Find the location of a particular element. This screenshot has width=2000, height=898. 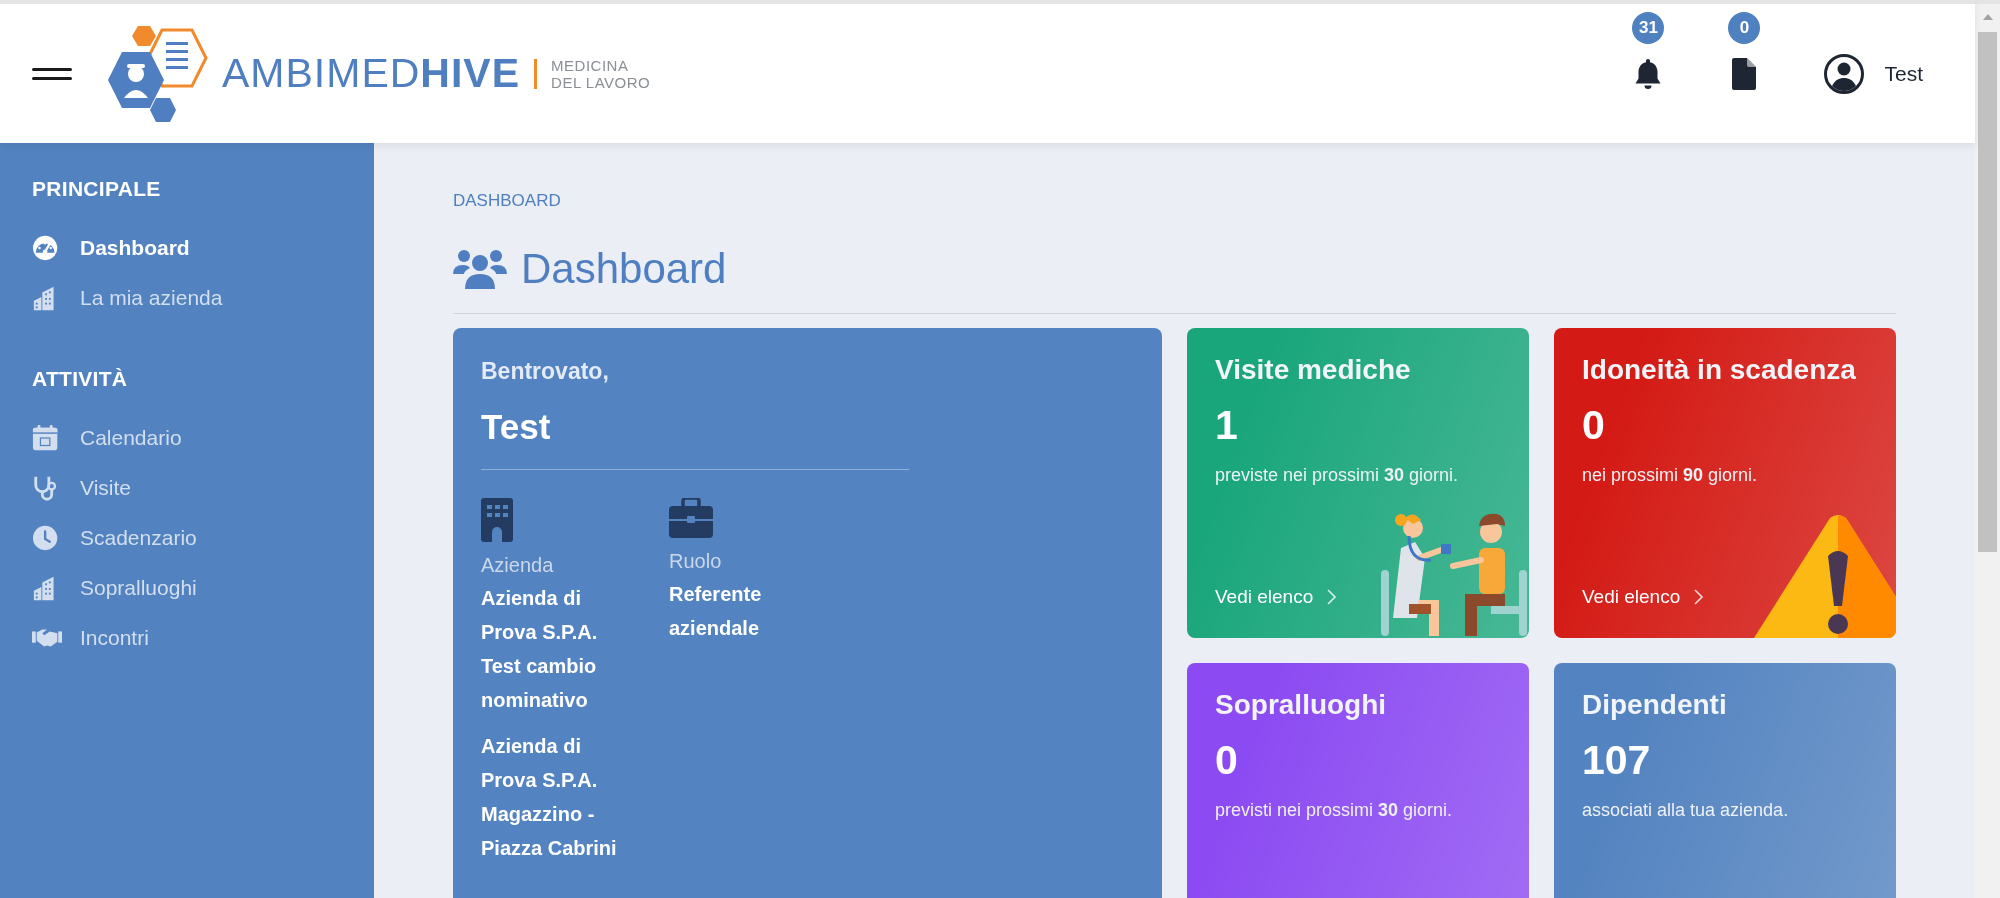

document-count-badge: 0 is located at coordinates (1744, 27).